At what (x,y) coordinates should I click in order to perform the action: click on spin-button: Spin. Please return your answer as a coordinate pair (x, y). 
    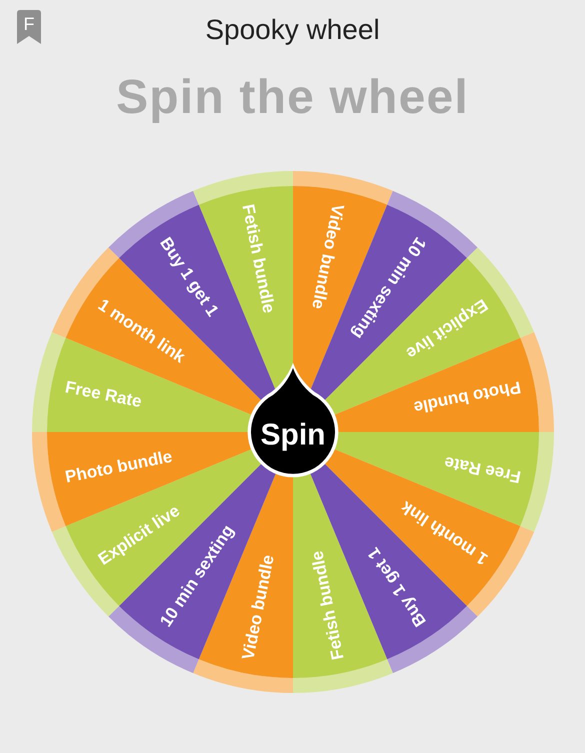
    Looking at the image, I should click on (292, 420).